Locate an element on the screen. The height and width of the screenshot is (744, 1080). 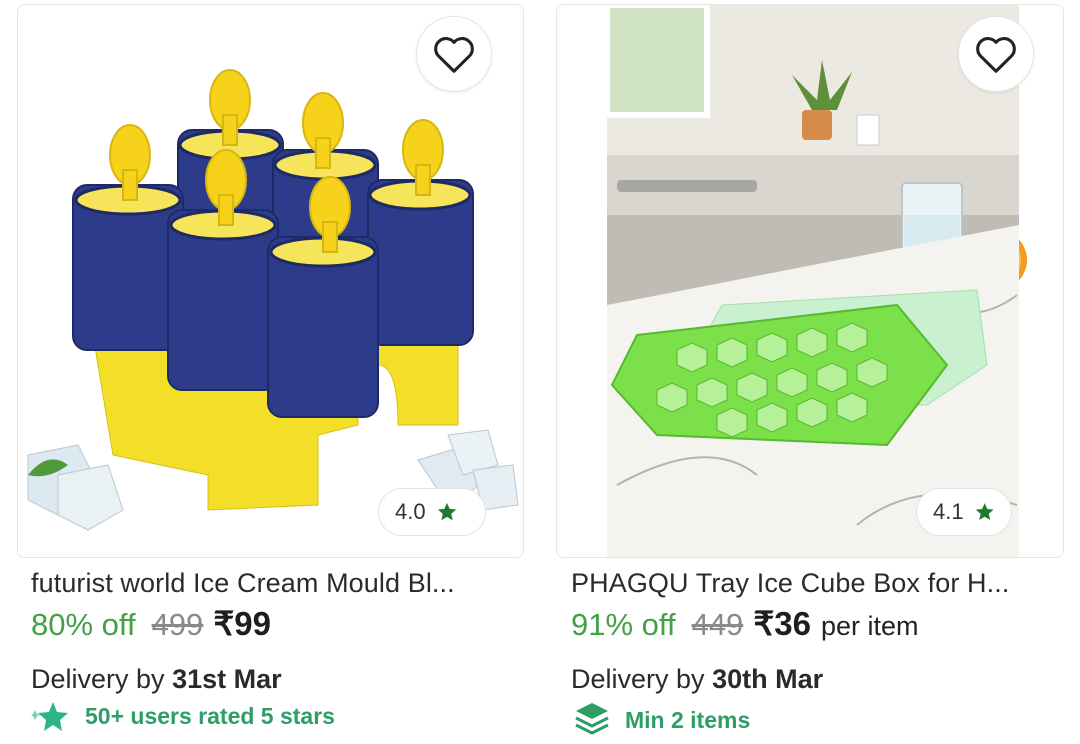
delivery-info: Delivery by 31st Mar is located at coordinates (156, 679).